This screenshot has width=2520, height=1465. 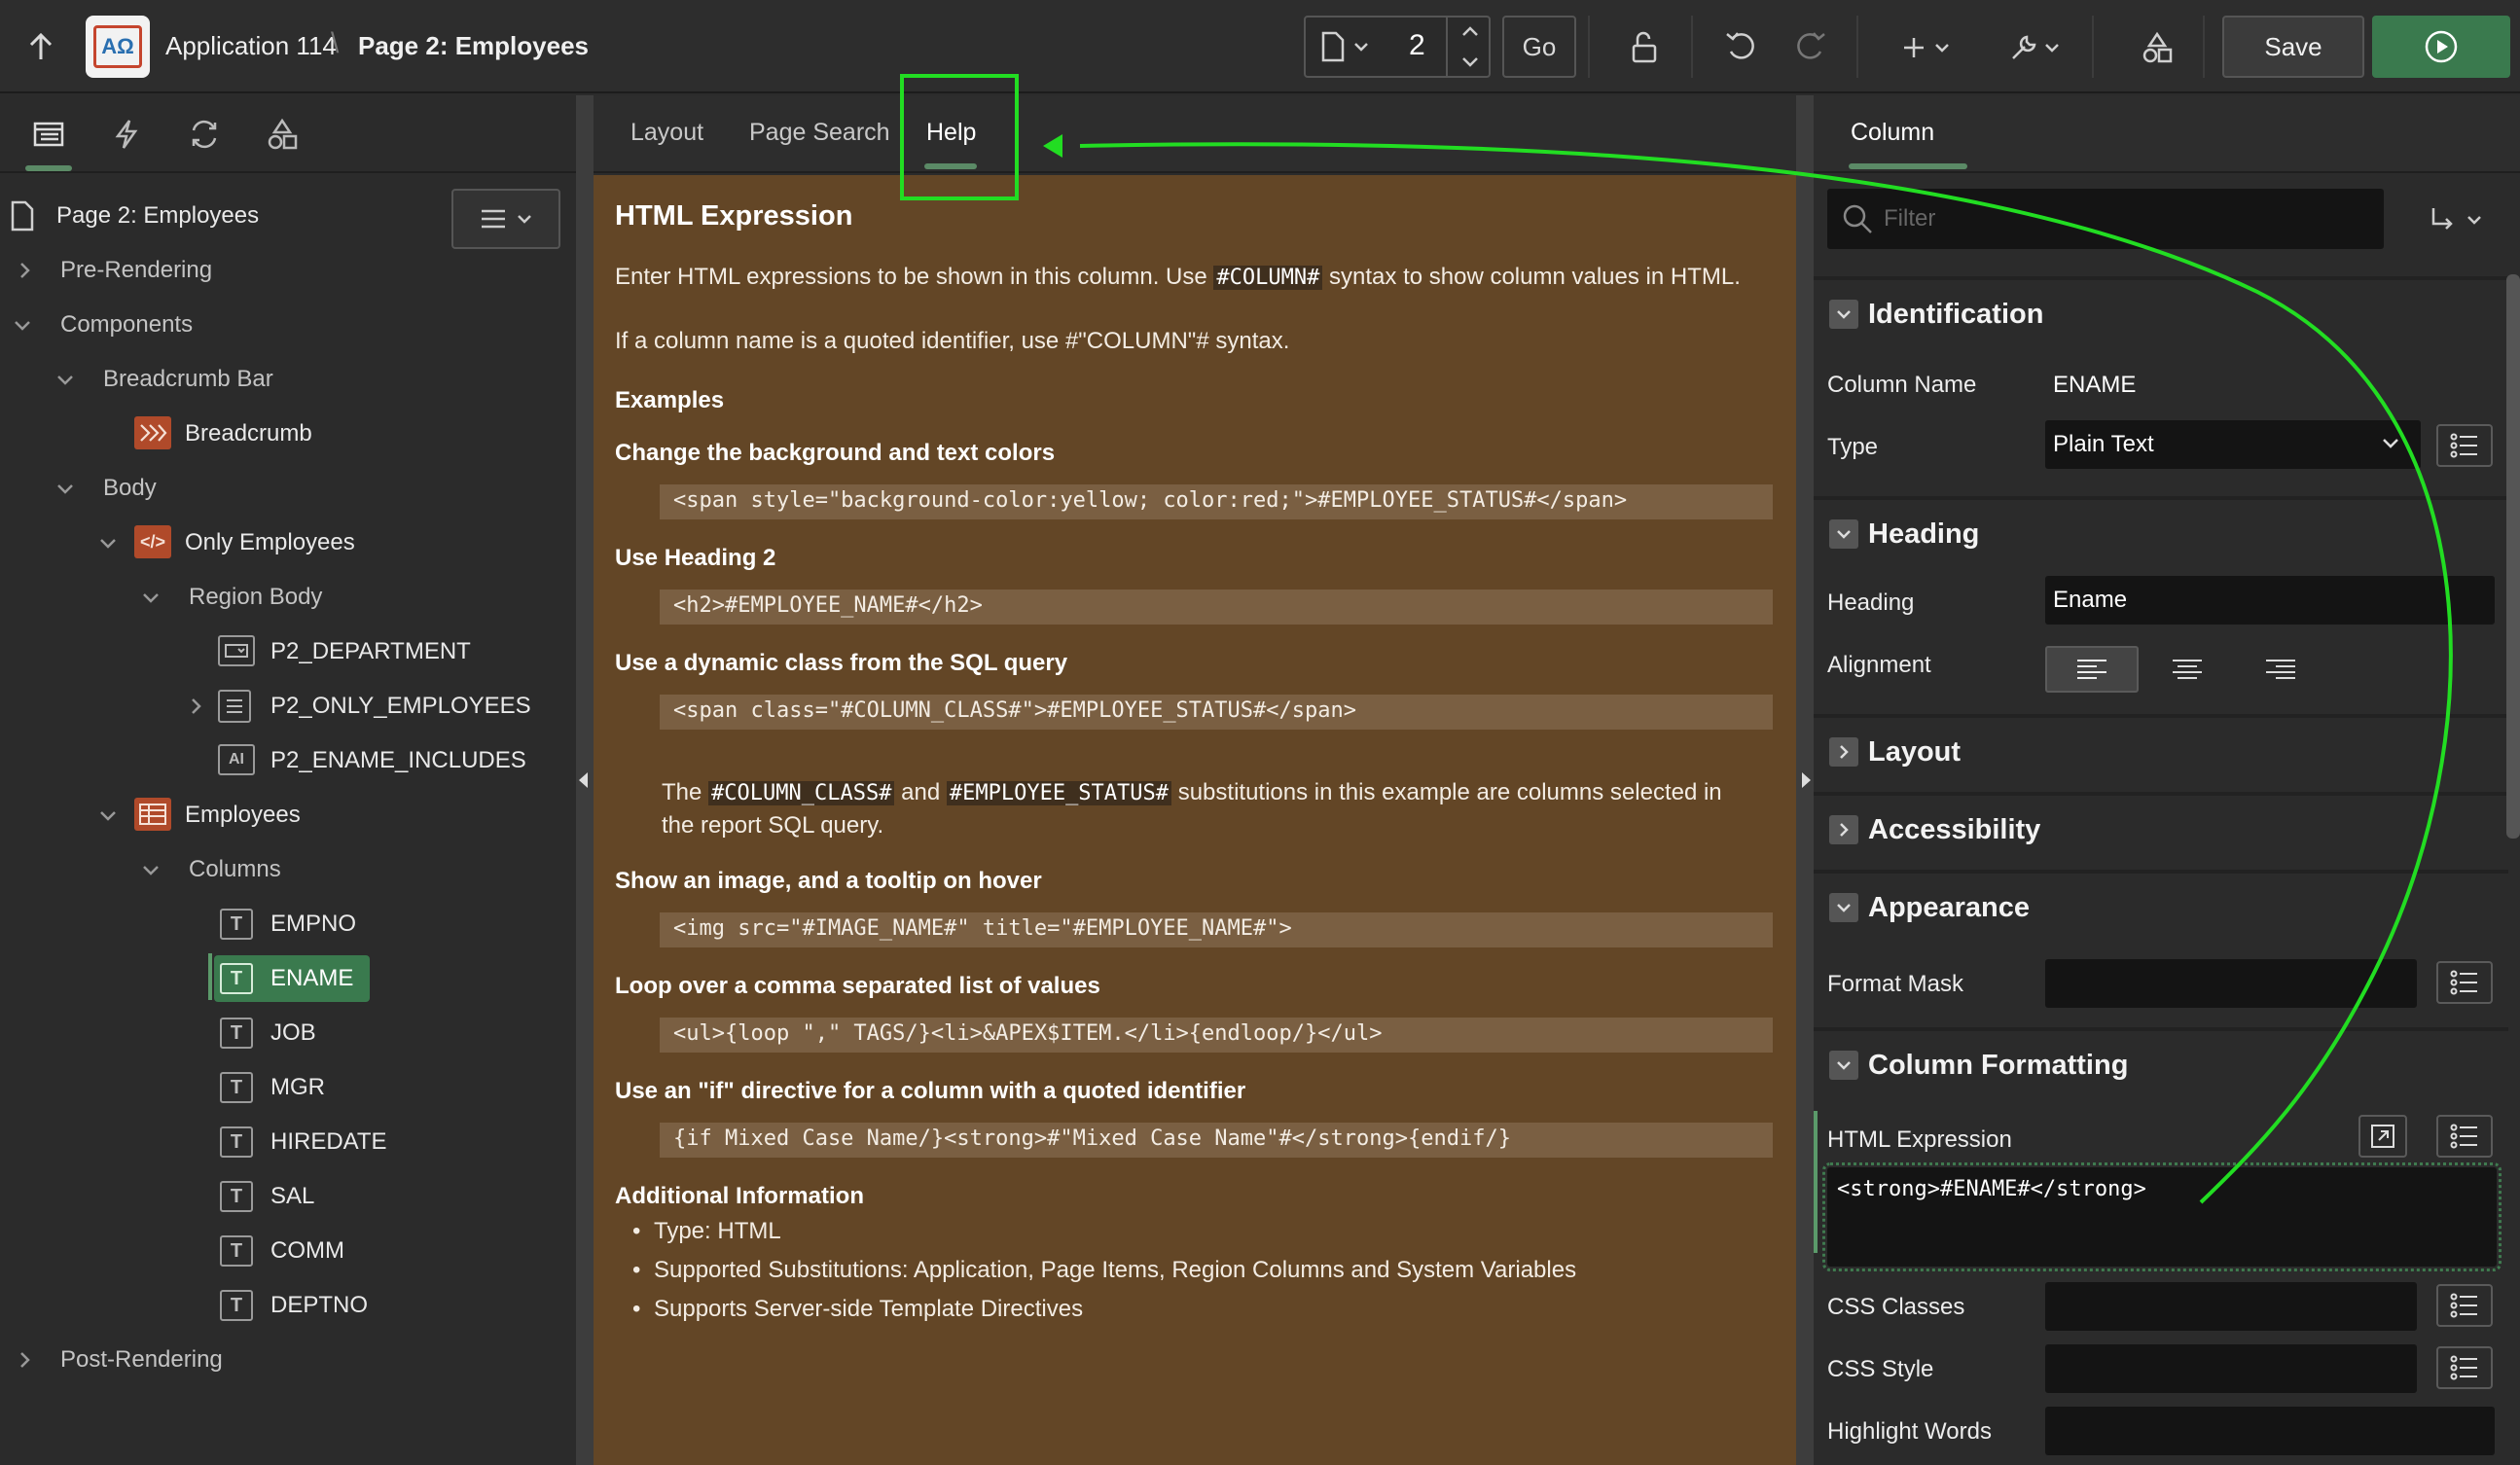 What do you see at coordinates (2105, 219) in the screenshot?
I see `filter-input: Filter` at bounding box center [2105, 219].